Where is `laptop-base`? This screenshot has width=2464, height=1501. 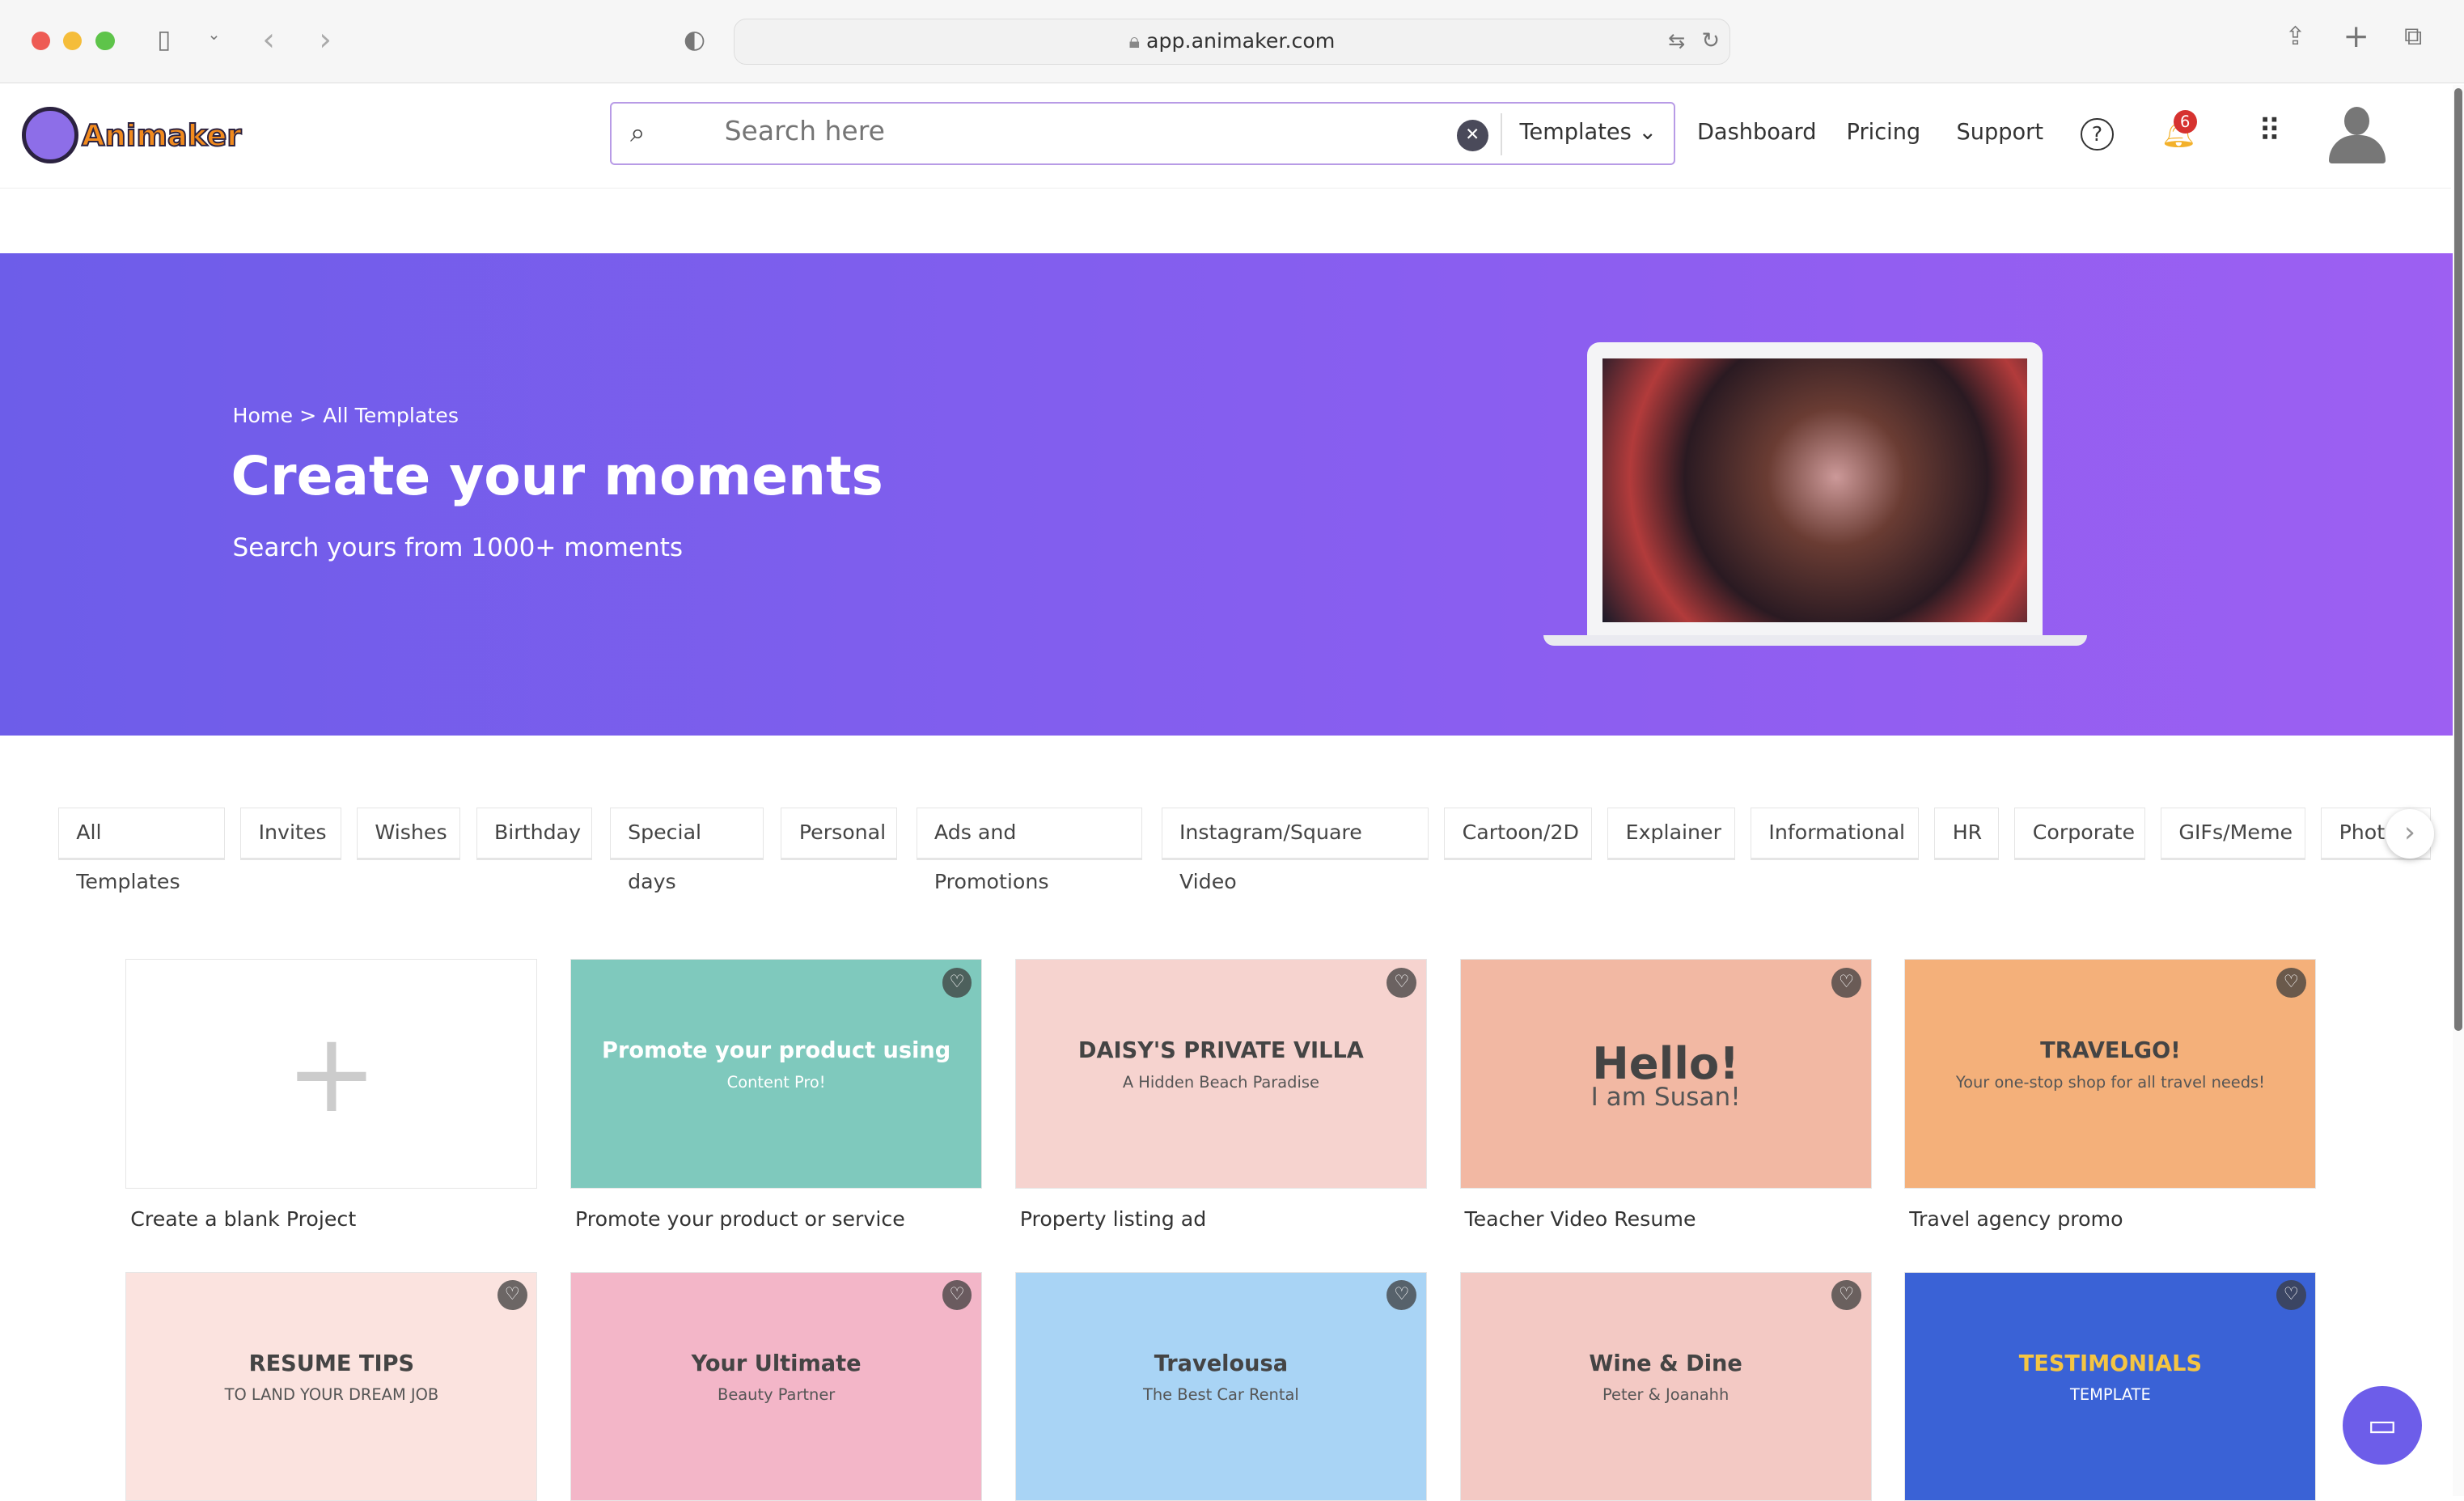 laptop-base is located at coordinates (1815, 640).